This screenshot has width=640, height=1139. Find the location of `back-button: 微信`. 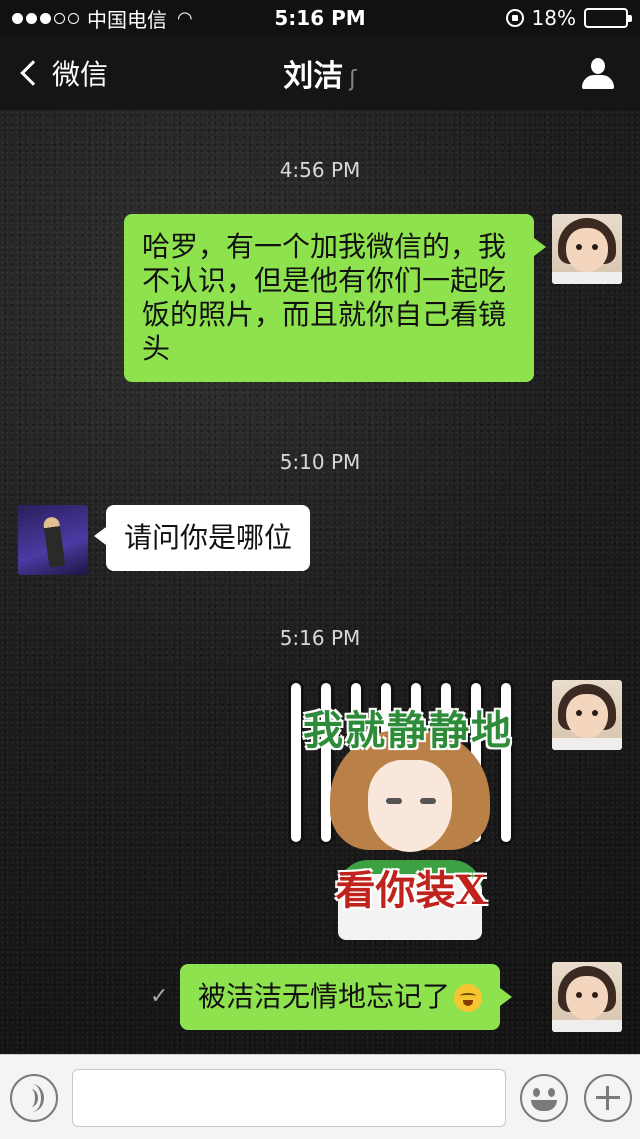

back-button: 微信 is located at coordinates (54, 73).